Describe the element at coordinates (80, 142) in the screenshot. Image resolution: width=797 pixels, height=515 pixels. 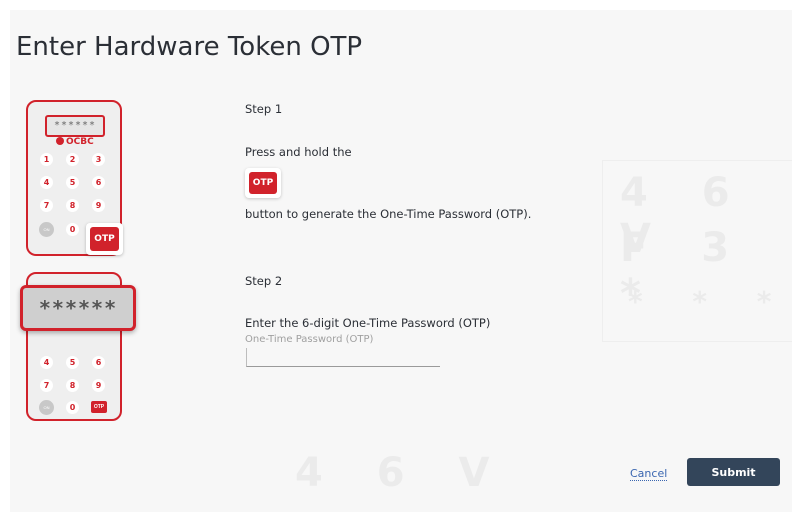
I see `ocbc-brand-text: OCBC` at that location.